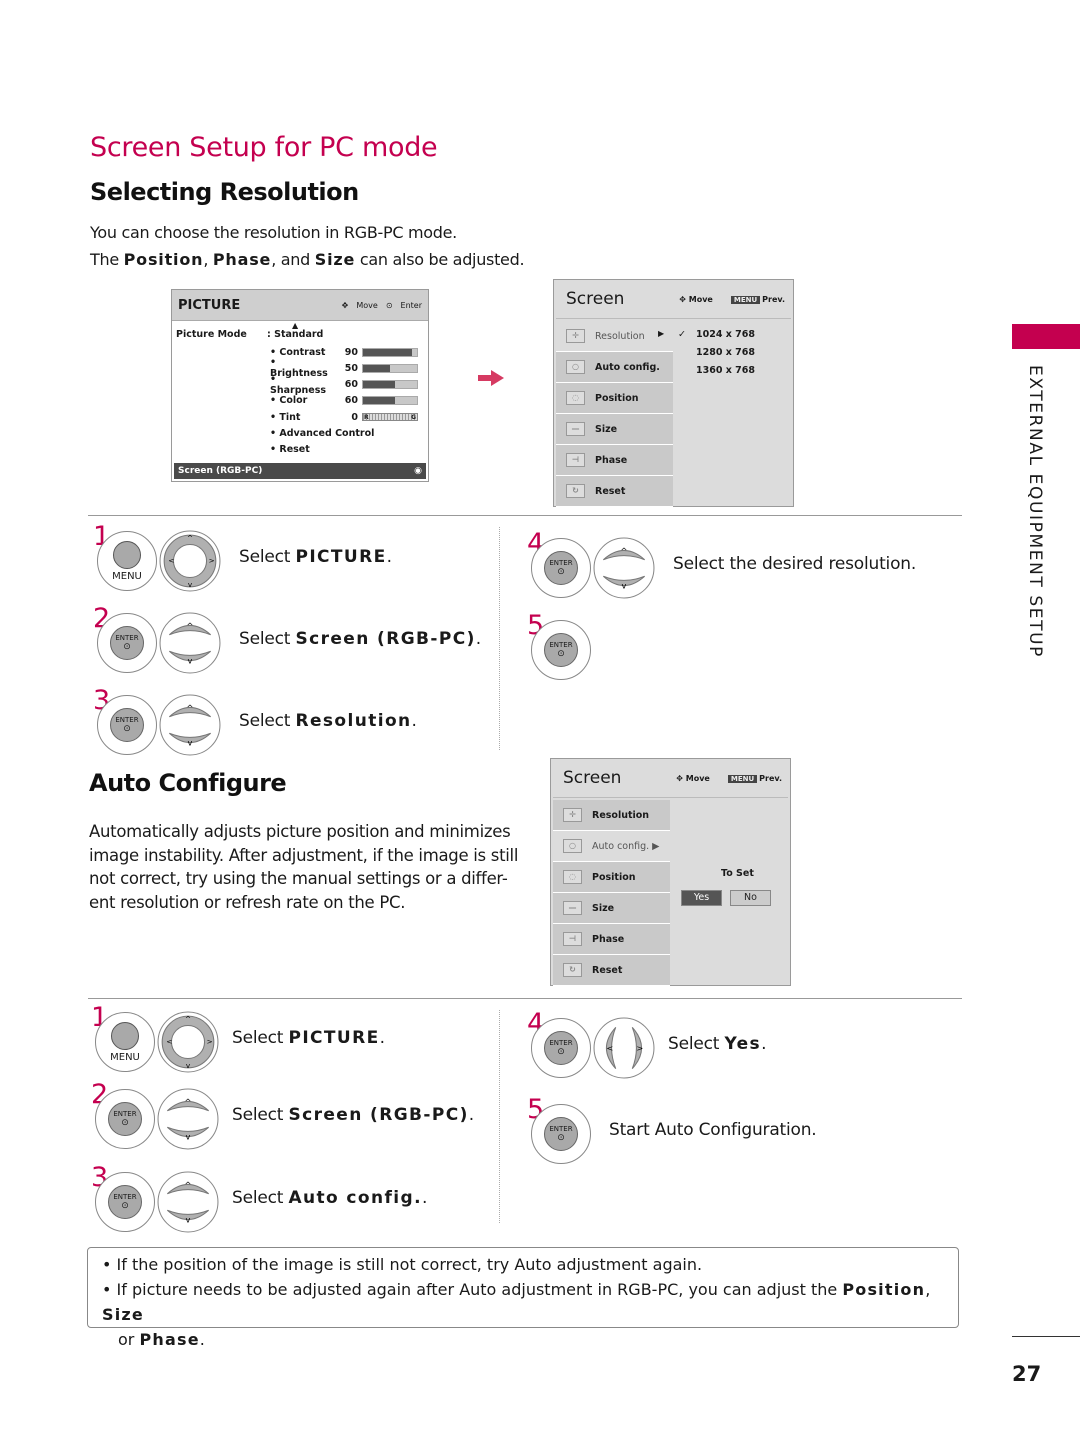 This screenshot has width=1080, height=1439. What do you see at coordinates (701, 898) in the screenshot?
I see `yes-button: Yes` at bounding box center [701, 898].